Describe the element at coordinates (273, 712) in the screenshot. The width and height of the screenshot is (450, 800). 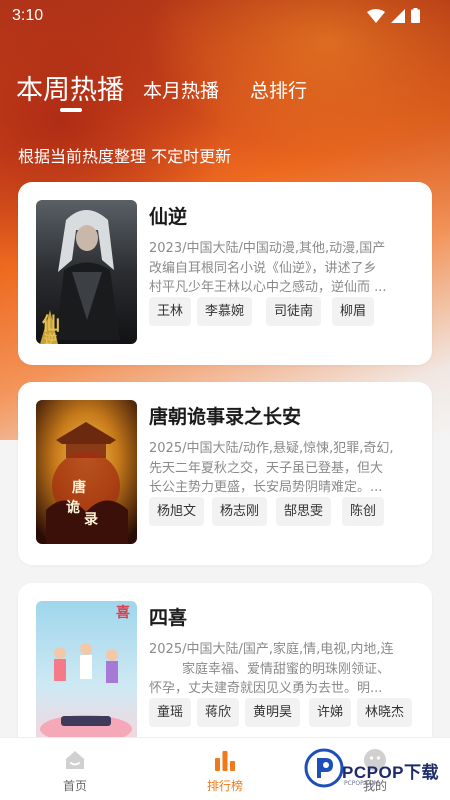
I see `cast-chip: 黄明昊` at that location.